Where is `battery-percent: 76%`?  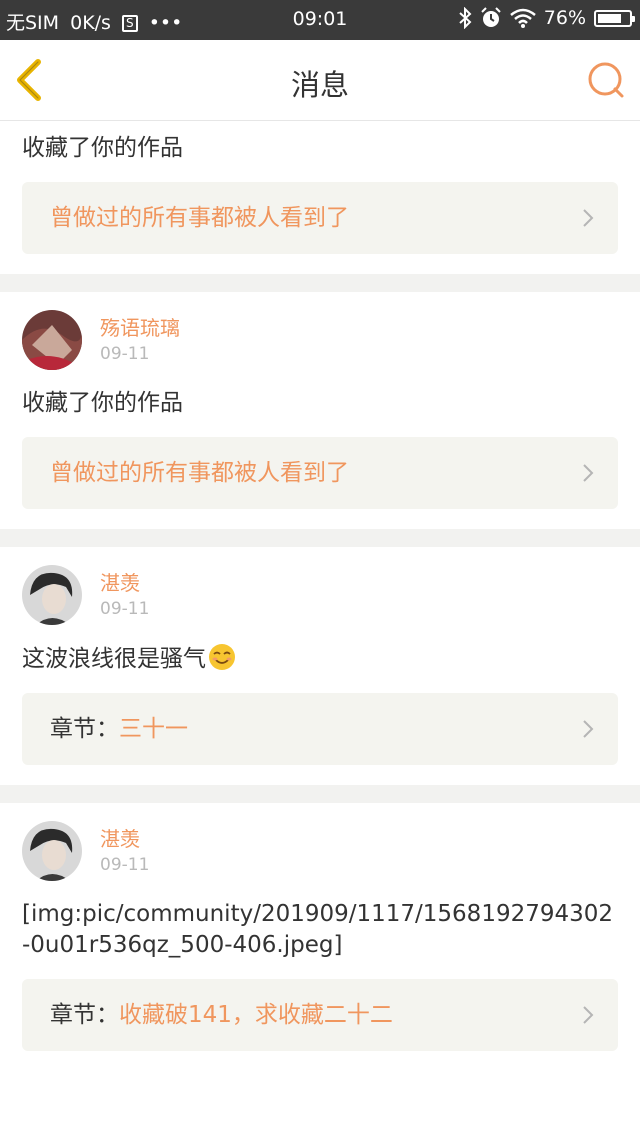 battery-percent: 76% is located at coordinates (564, 18).